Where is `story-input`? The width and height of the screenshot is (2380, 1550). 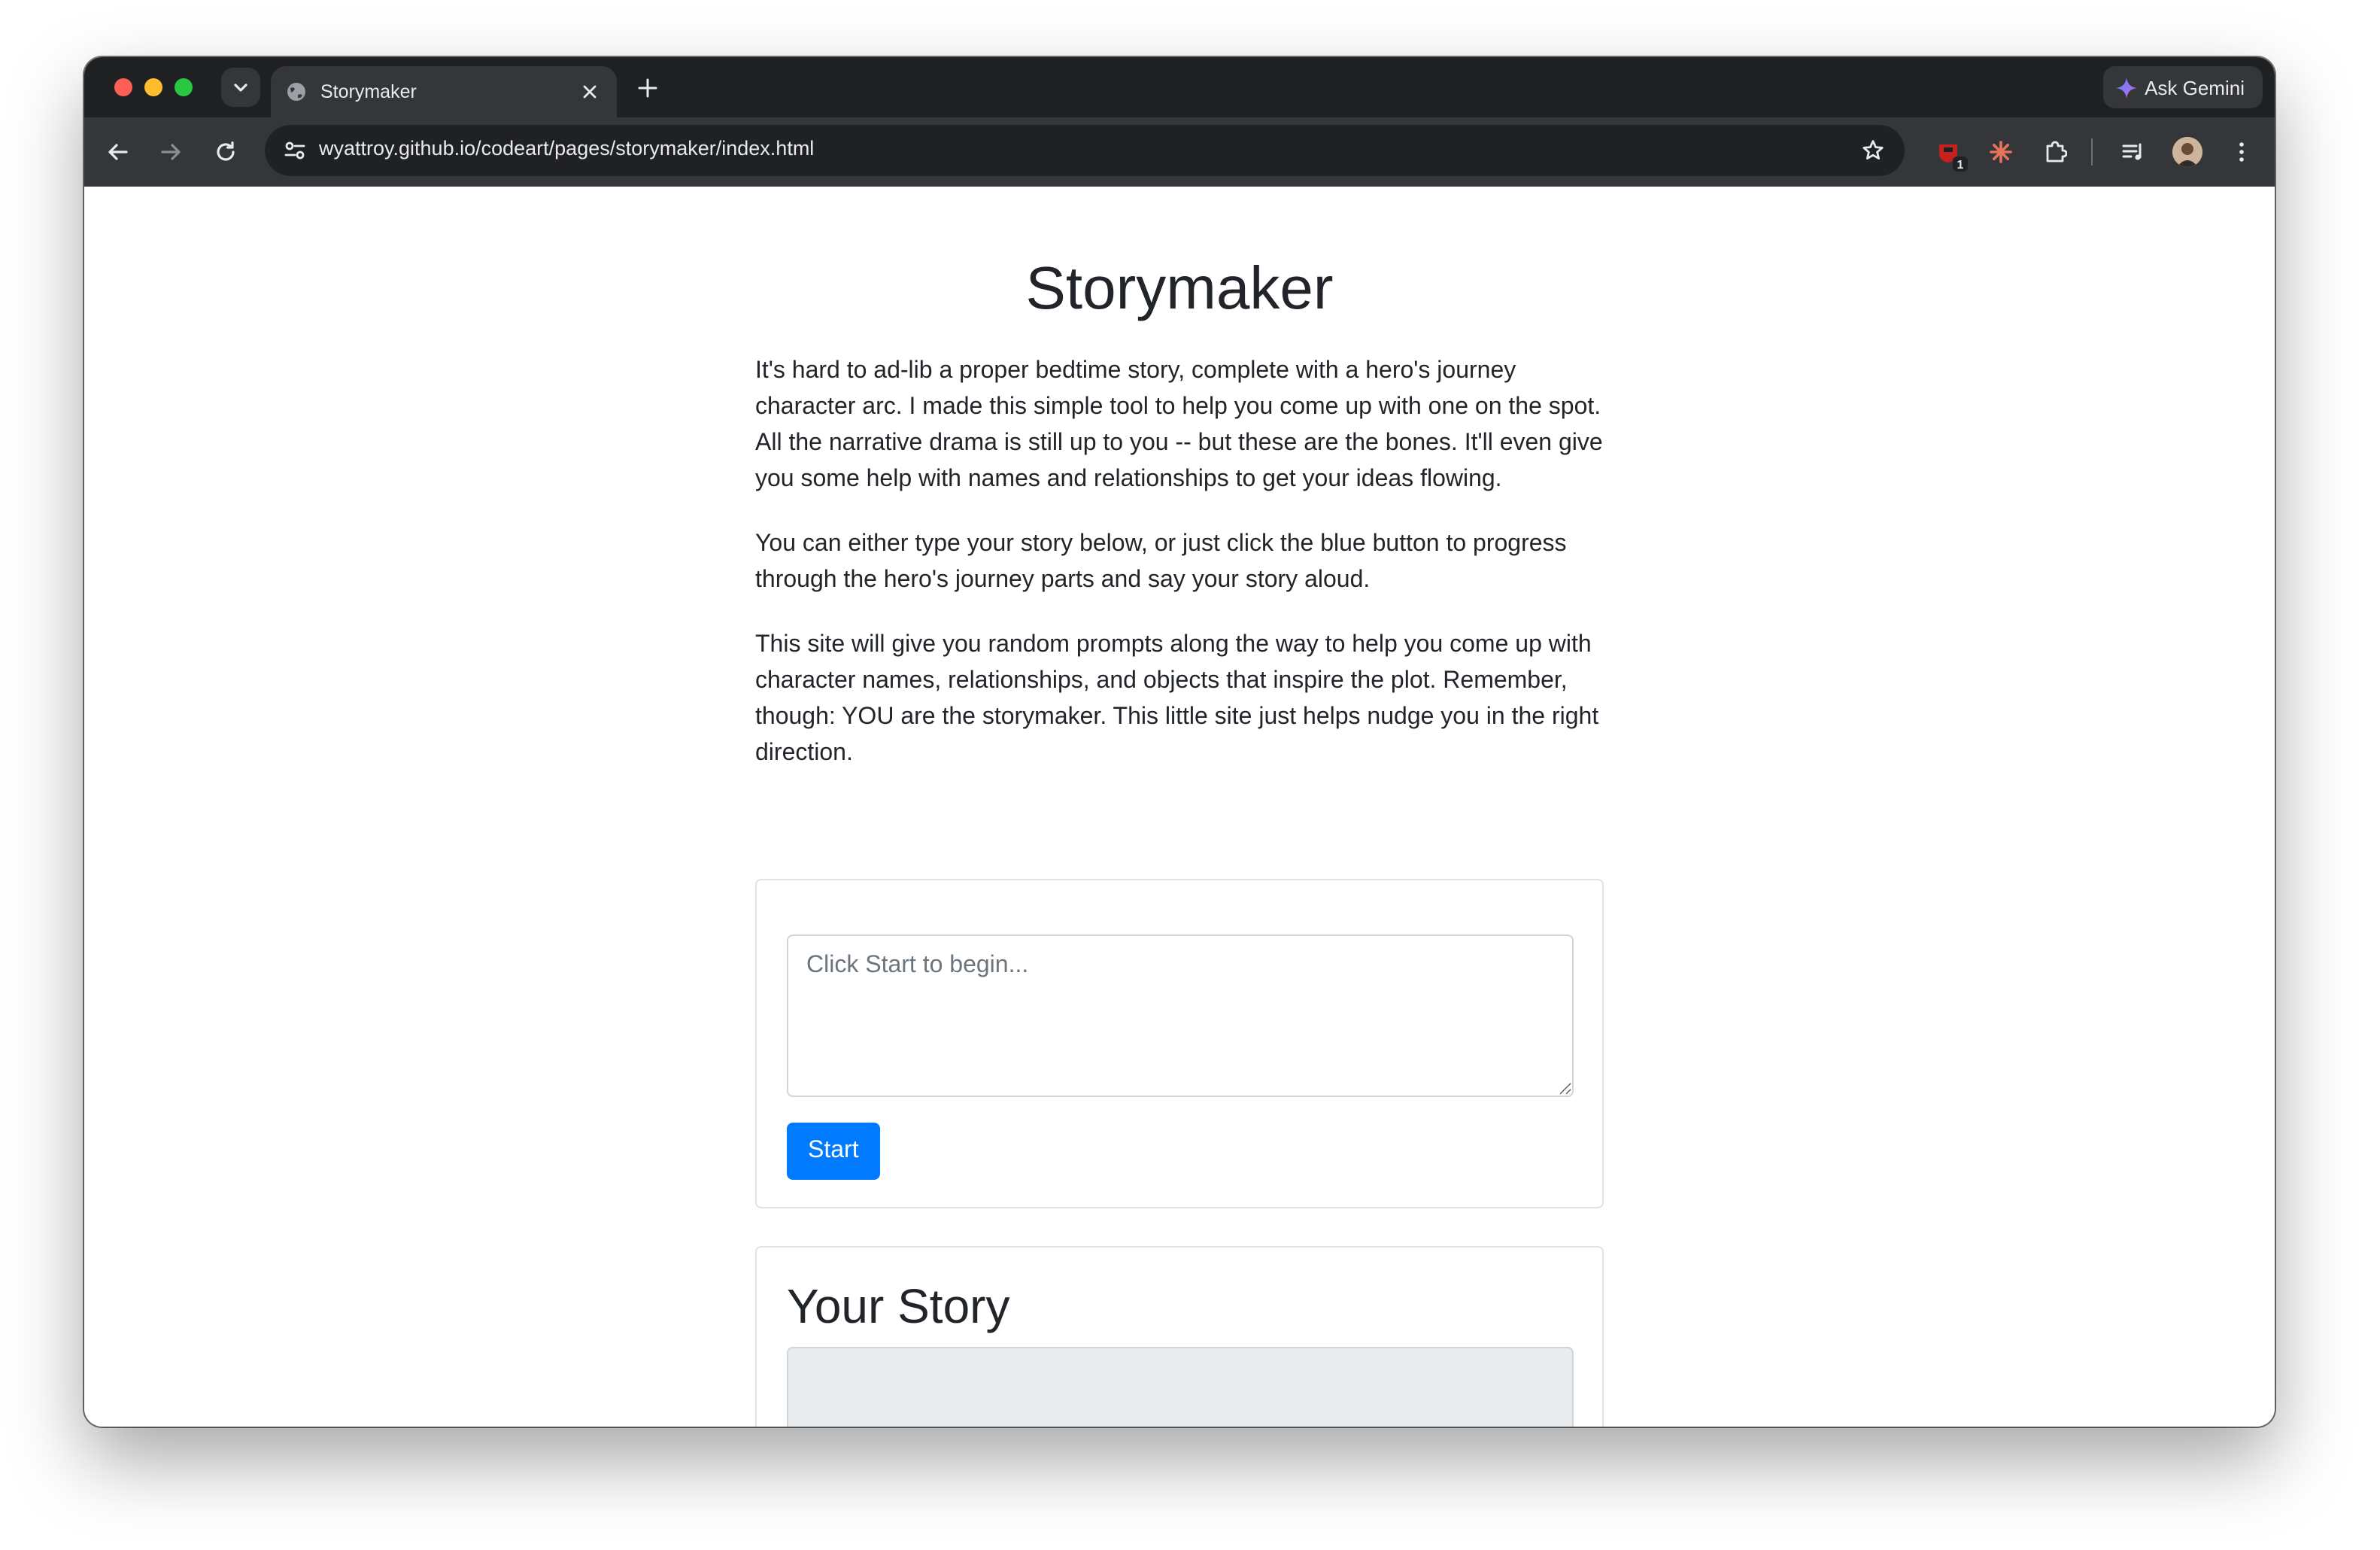 story-input is located at coordinates (1180, 1016).